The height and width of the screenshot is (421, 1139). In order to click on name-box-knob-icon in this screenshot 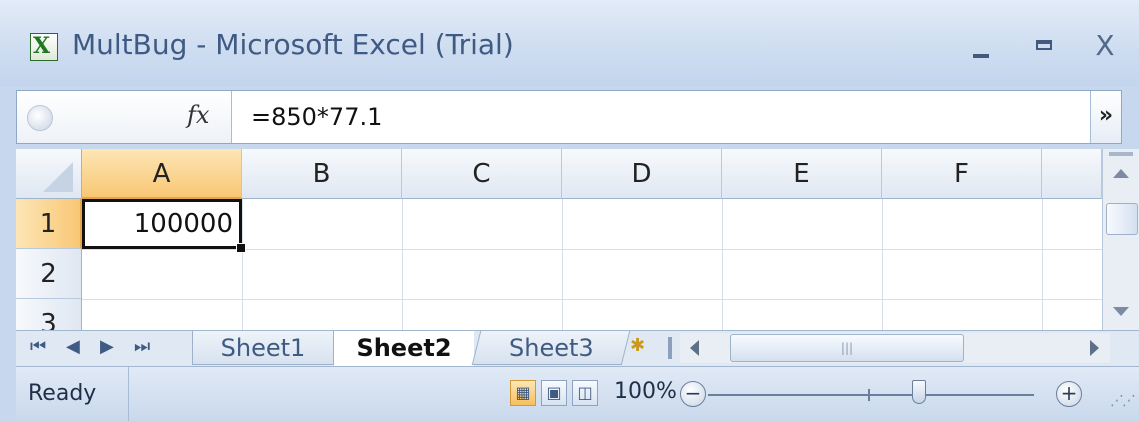, I will do `click(40, 118)`.